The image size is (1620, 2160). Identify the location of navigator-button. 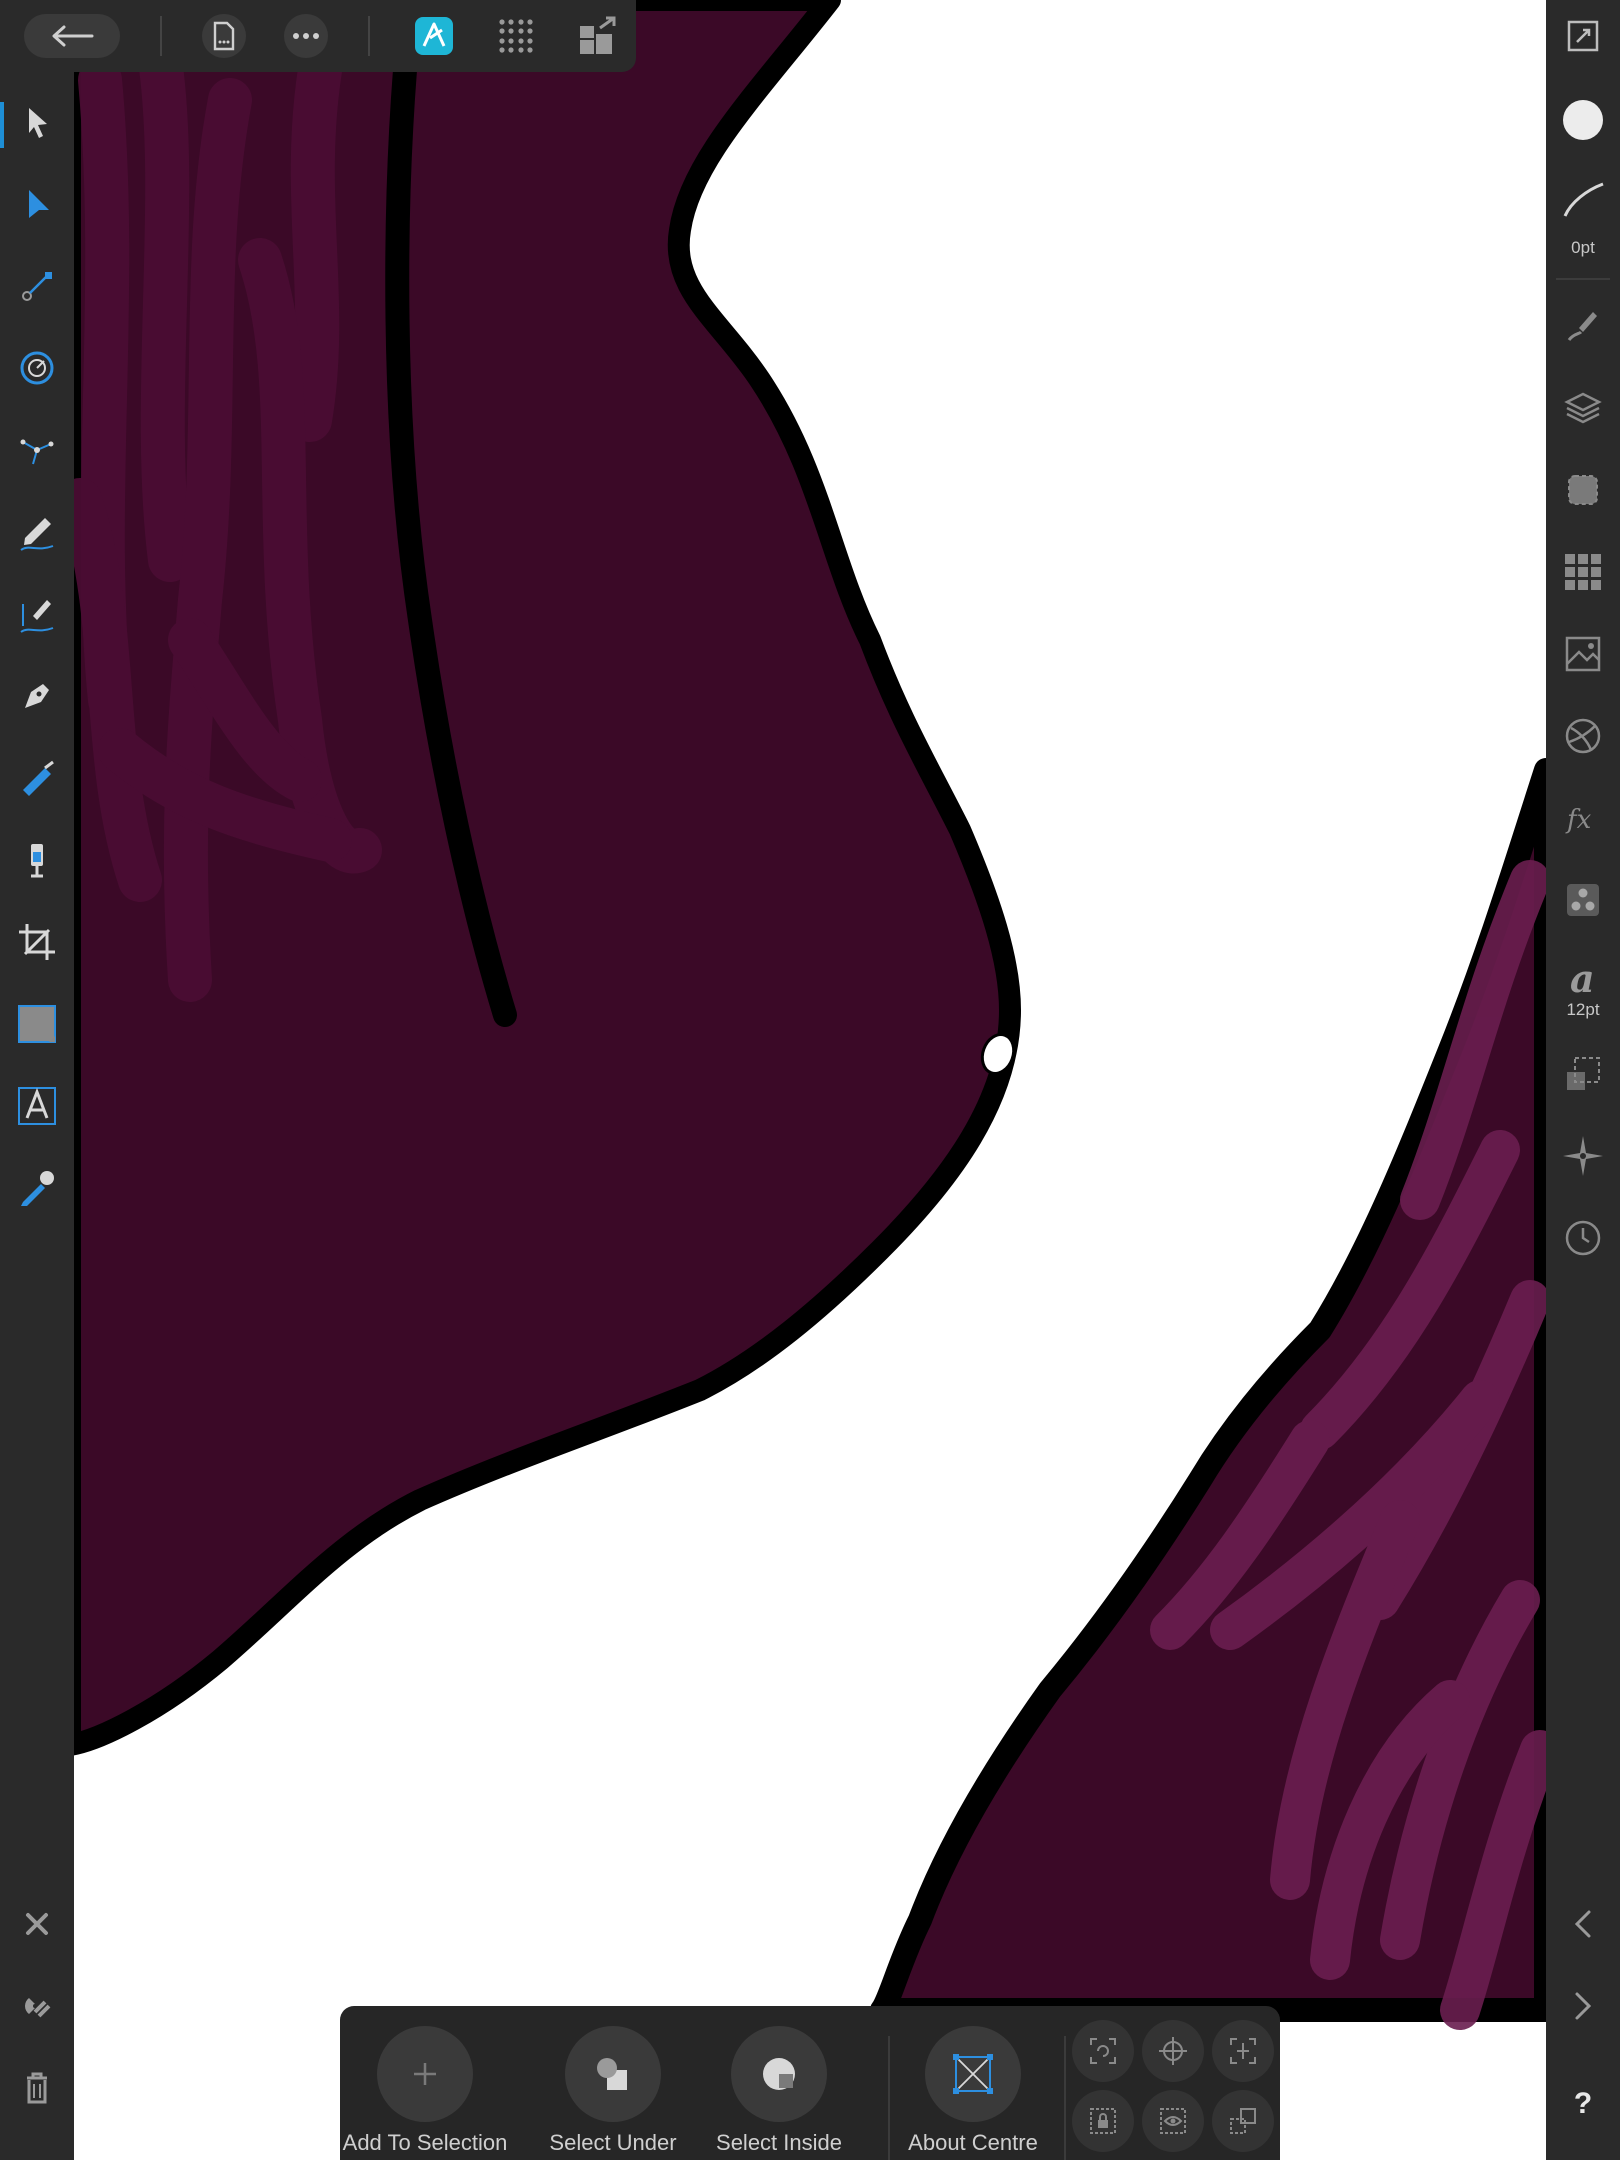
(1583, 1156).